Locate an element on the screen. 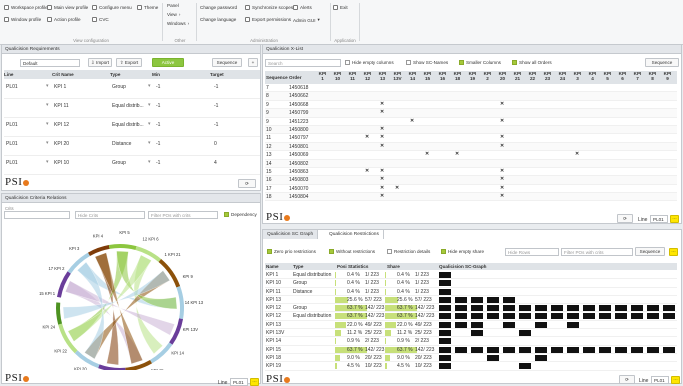 This screenshot has width=683, height=386. cell: Group is located at coordinates (119, 163).